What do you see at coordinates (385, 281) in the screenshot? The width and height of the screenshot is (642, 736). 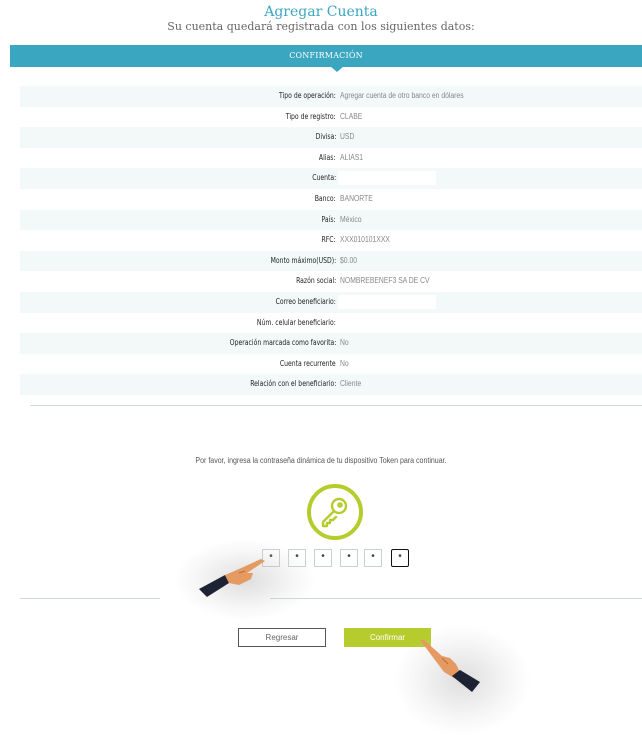 I see `detail-value: NOMBREBENEF3 SA DE CV` at bounding box center [385, 281].